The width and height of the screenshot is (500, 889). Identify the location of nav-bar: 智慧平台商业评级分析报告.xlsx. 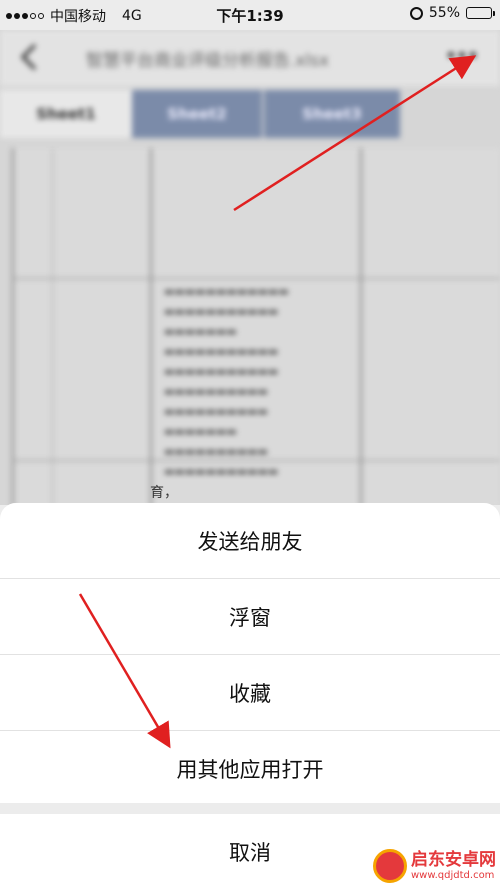
(250, 58).